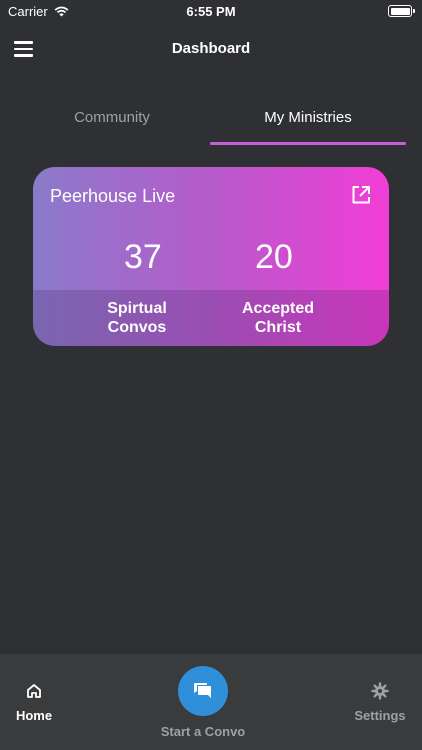 This screenshot has width=422, height=750. What do you see at coordinates (211, 318) in the screenshot?
I see `card-stats-labels: Spirtual Convos Accepted Christ` at bounding box center [211, 318].